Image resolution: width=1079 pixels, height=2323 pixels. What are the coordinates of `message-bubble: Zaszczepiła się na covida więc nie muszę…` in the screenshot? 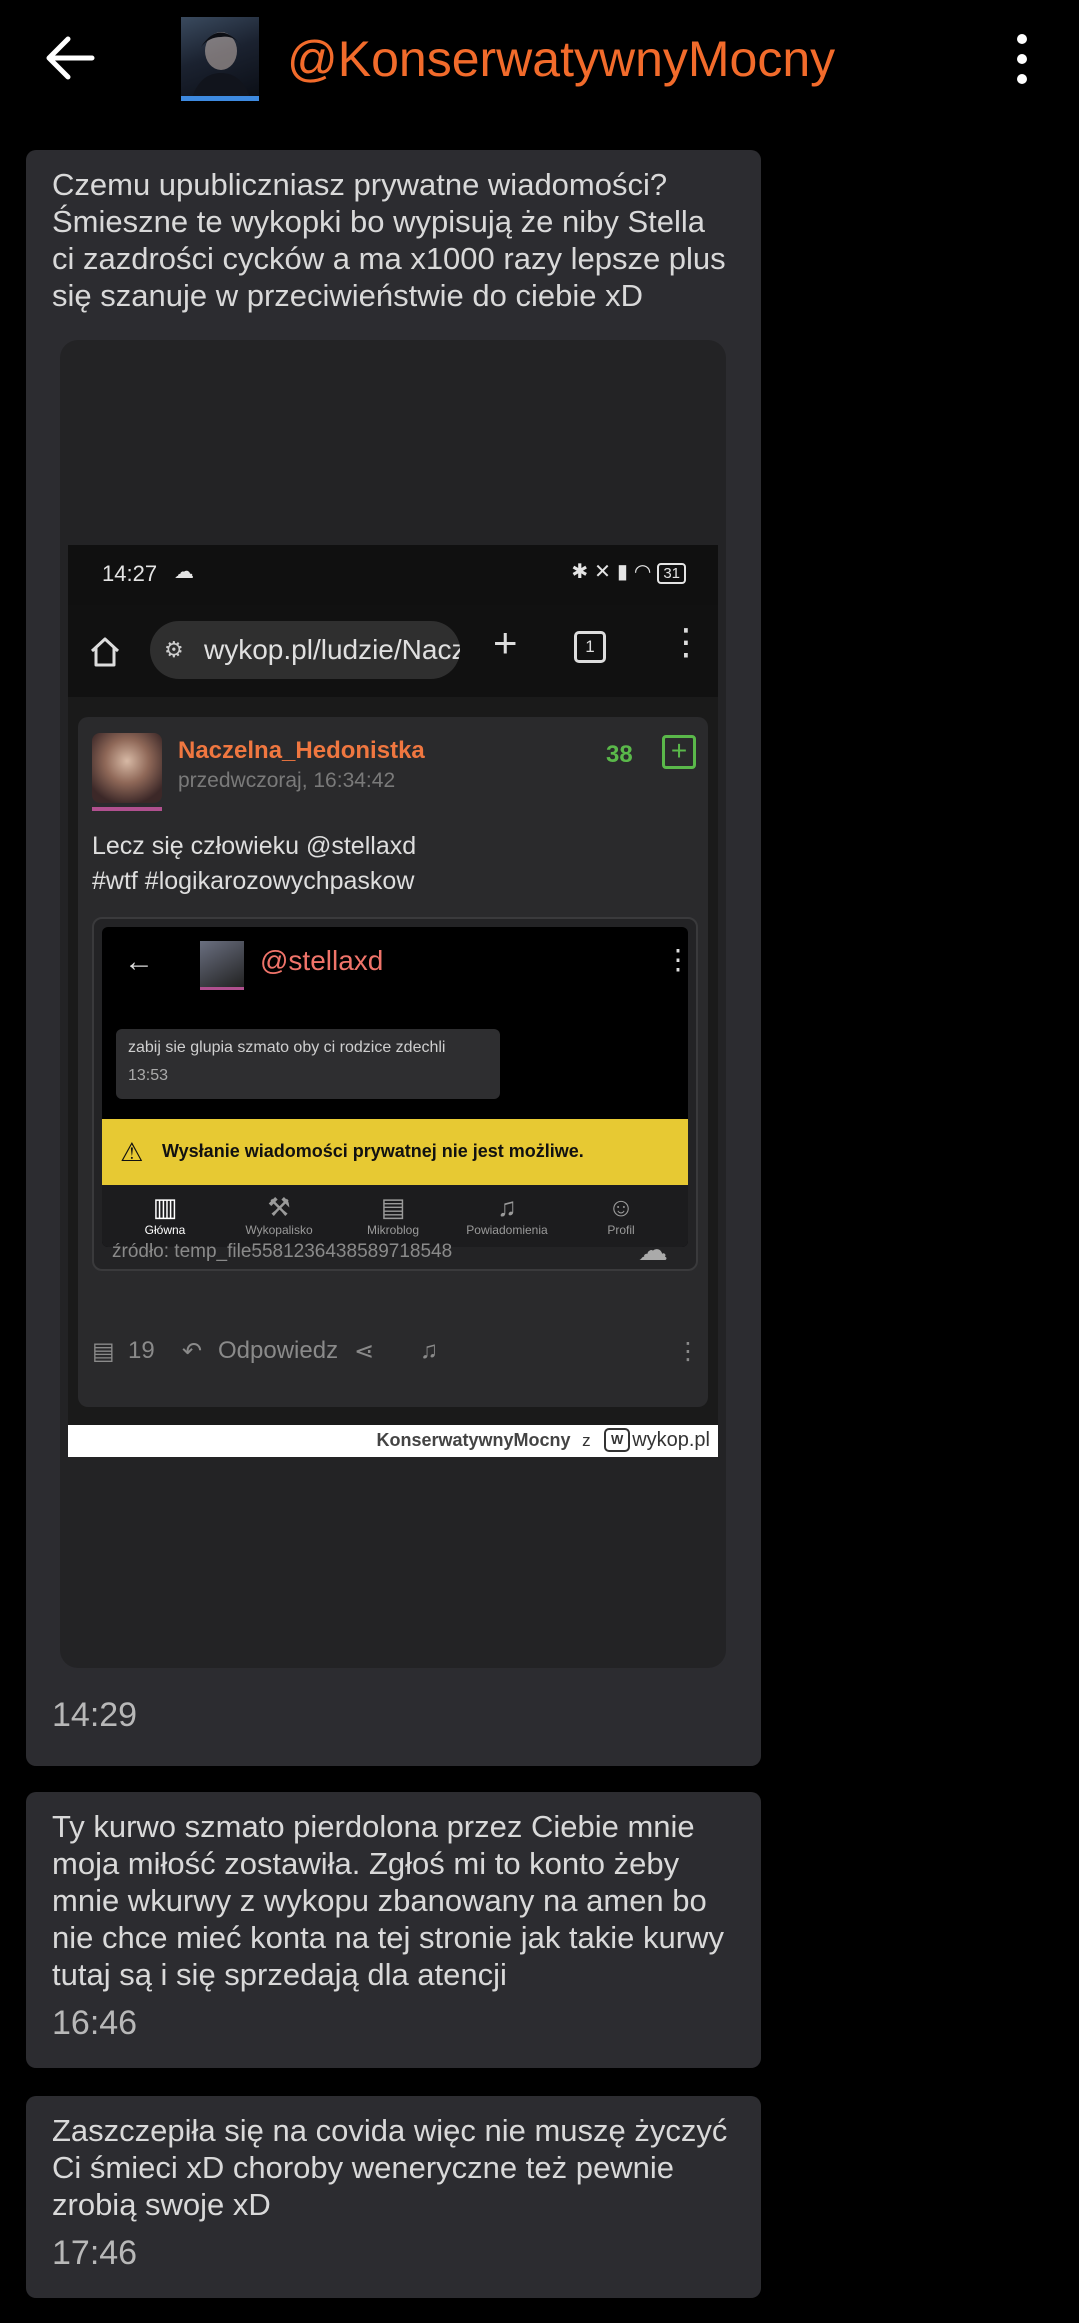 It's located at (393, 2197).